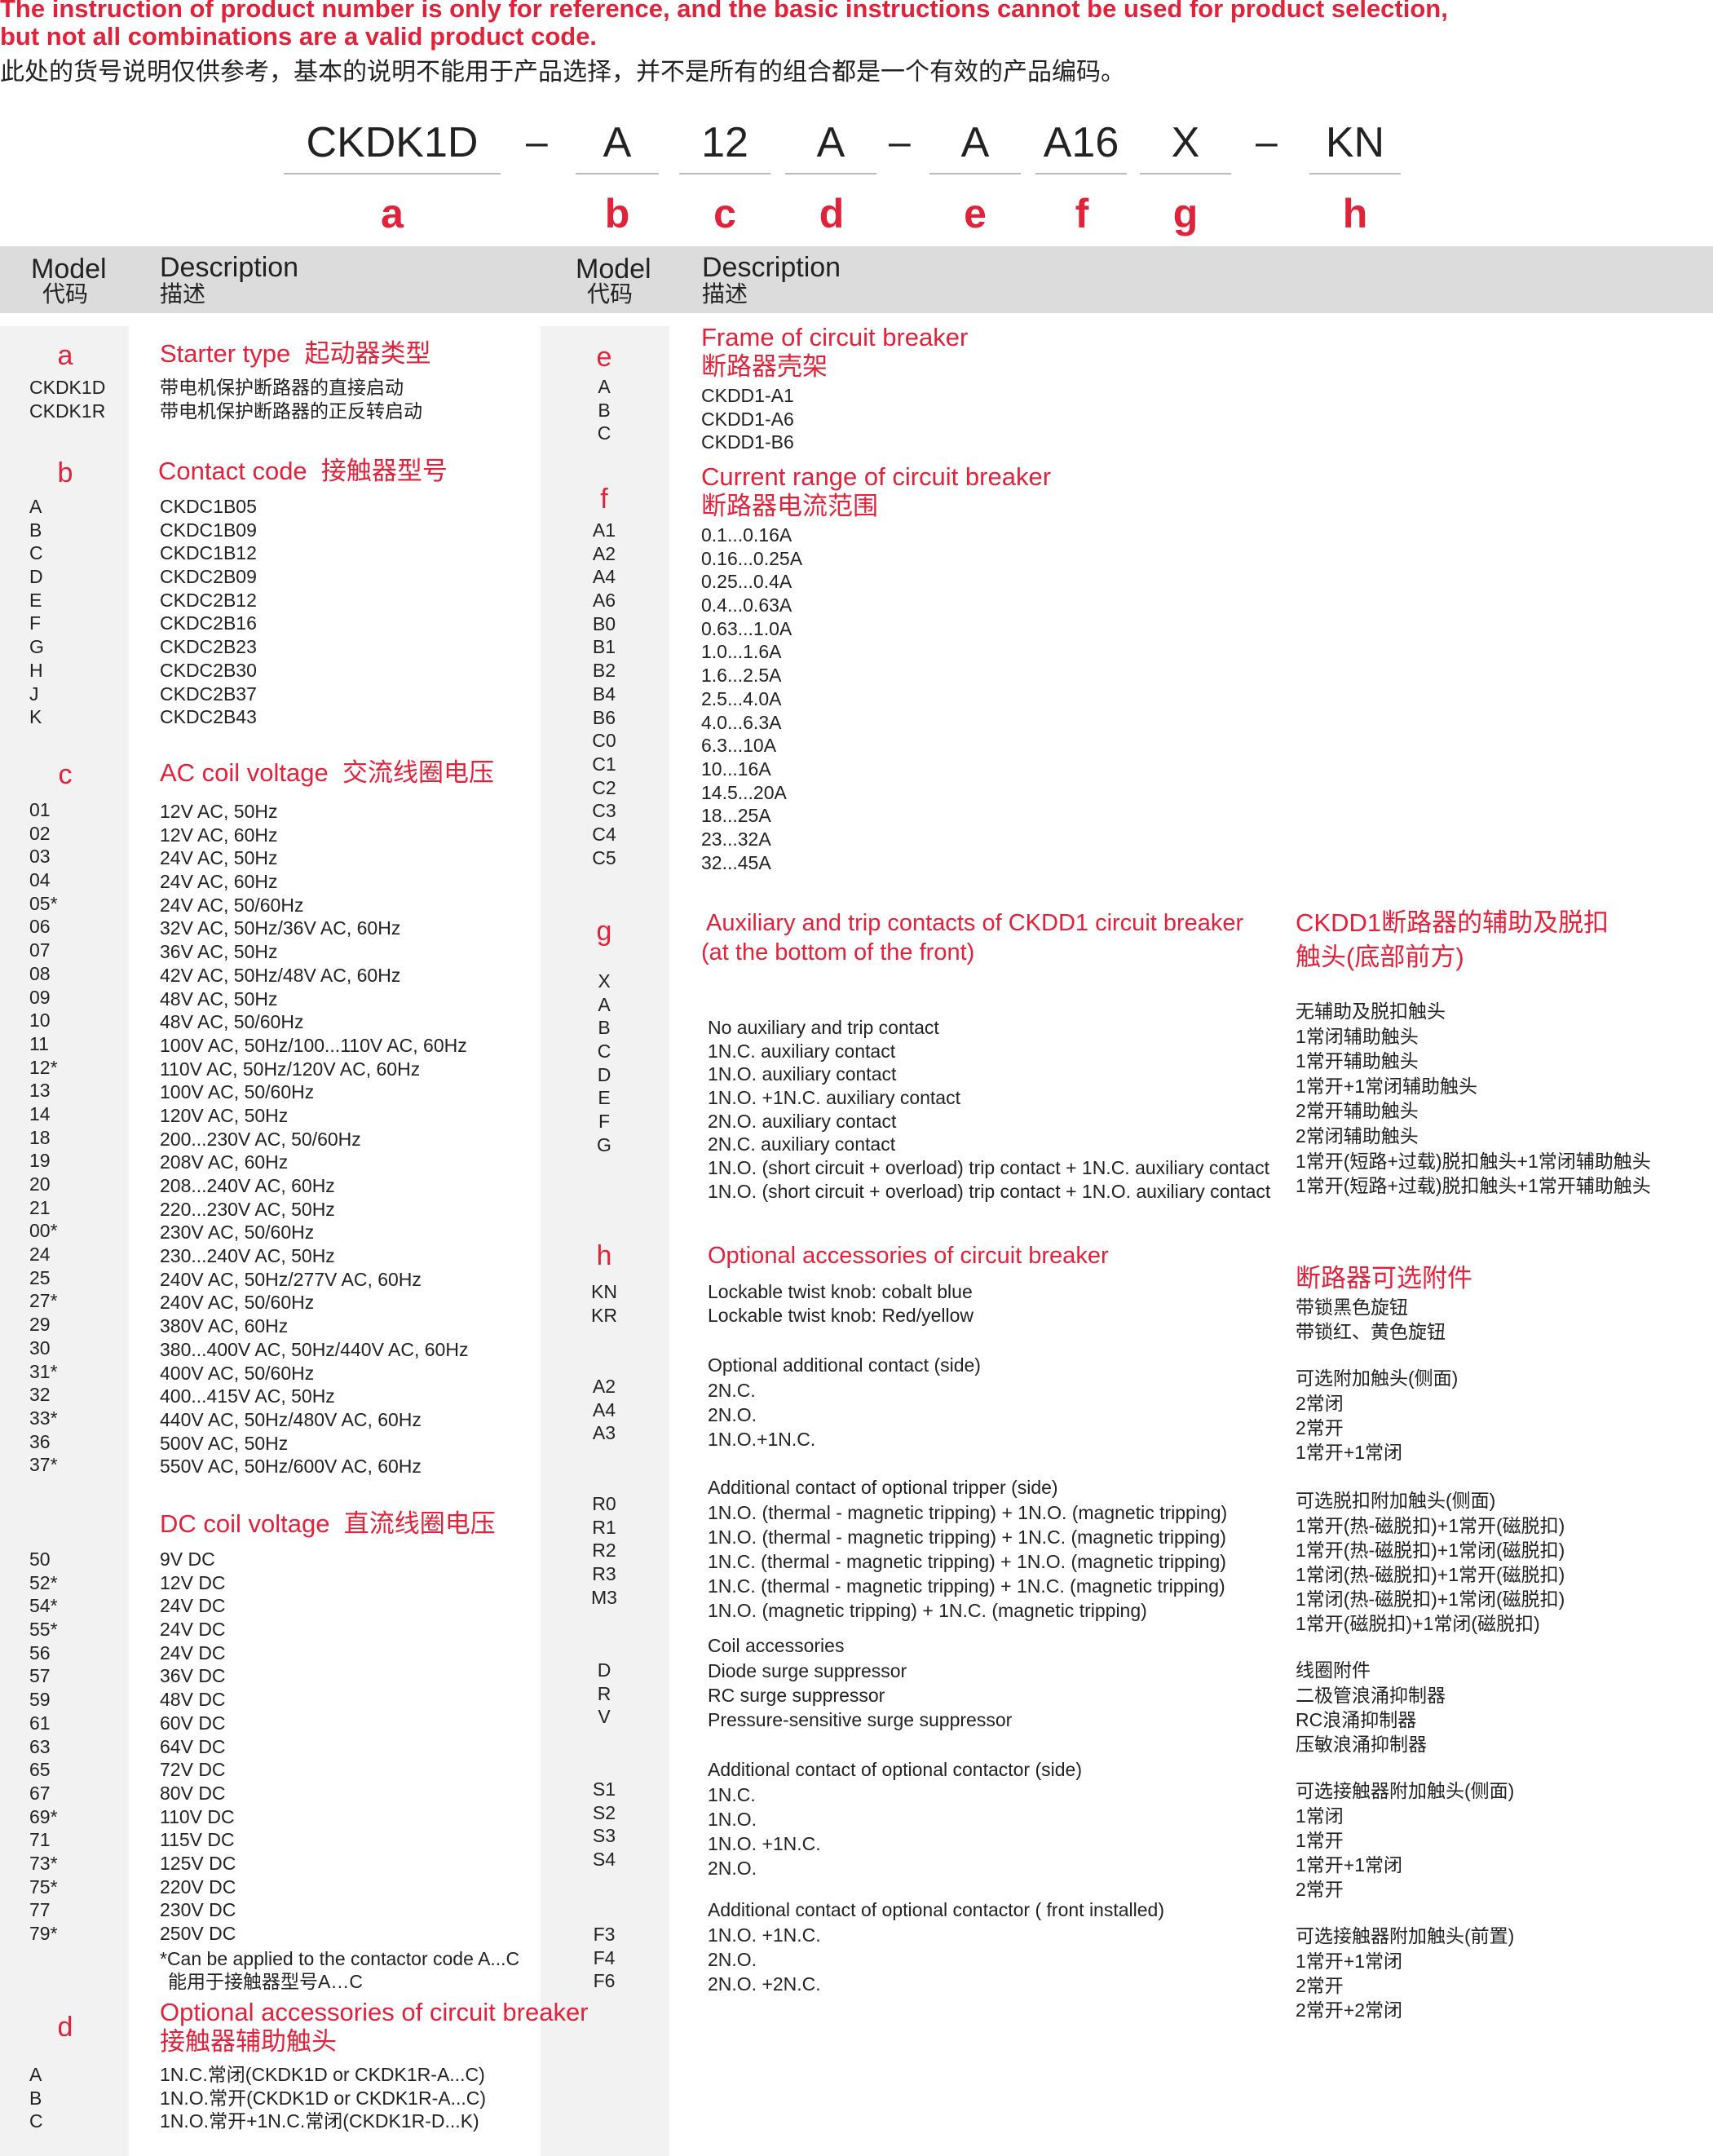 This screenshot has height=2156, width=1713. What do you see at coordinates (1320, 1816) in the screenshot?
I see `list-item: 1常闭` at bounding box center [1320, 1816].